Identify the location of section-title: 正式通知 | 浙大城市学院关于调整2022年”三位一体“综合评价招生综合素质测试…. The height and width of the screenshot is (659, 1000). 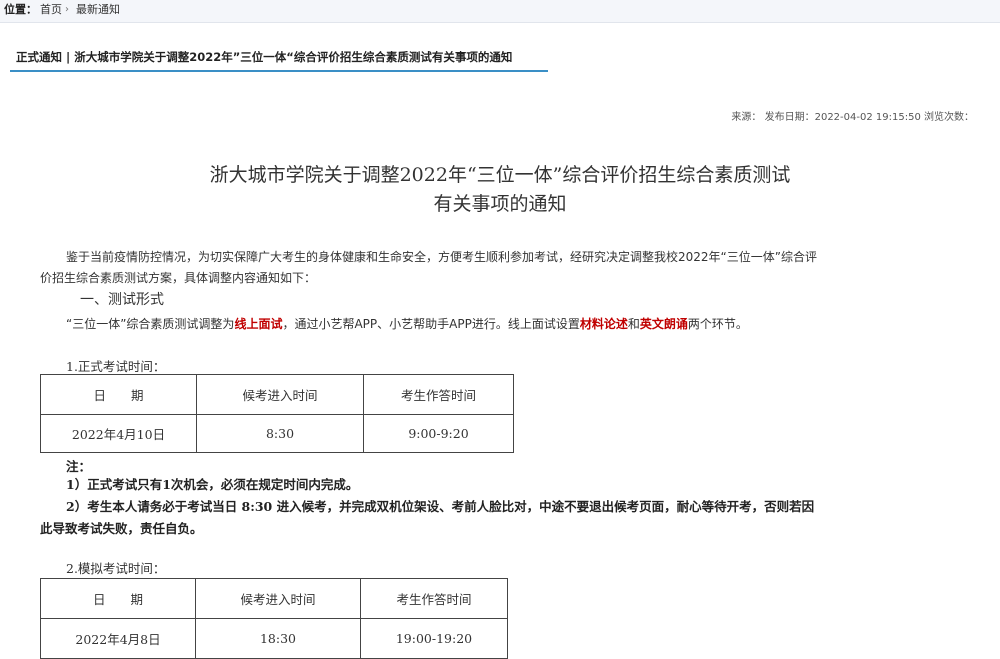
(264, 57).